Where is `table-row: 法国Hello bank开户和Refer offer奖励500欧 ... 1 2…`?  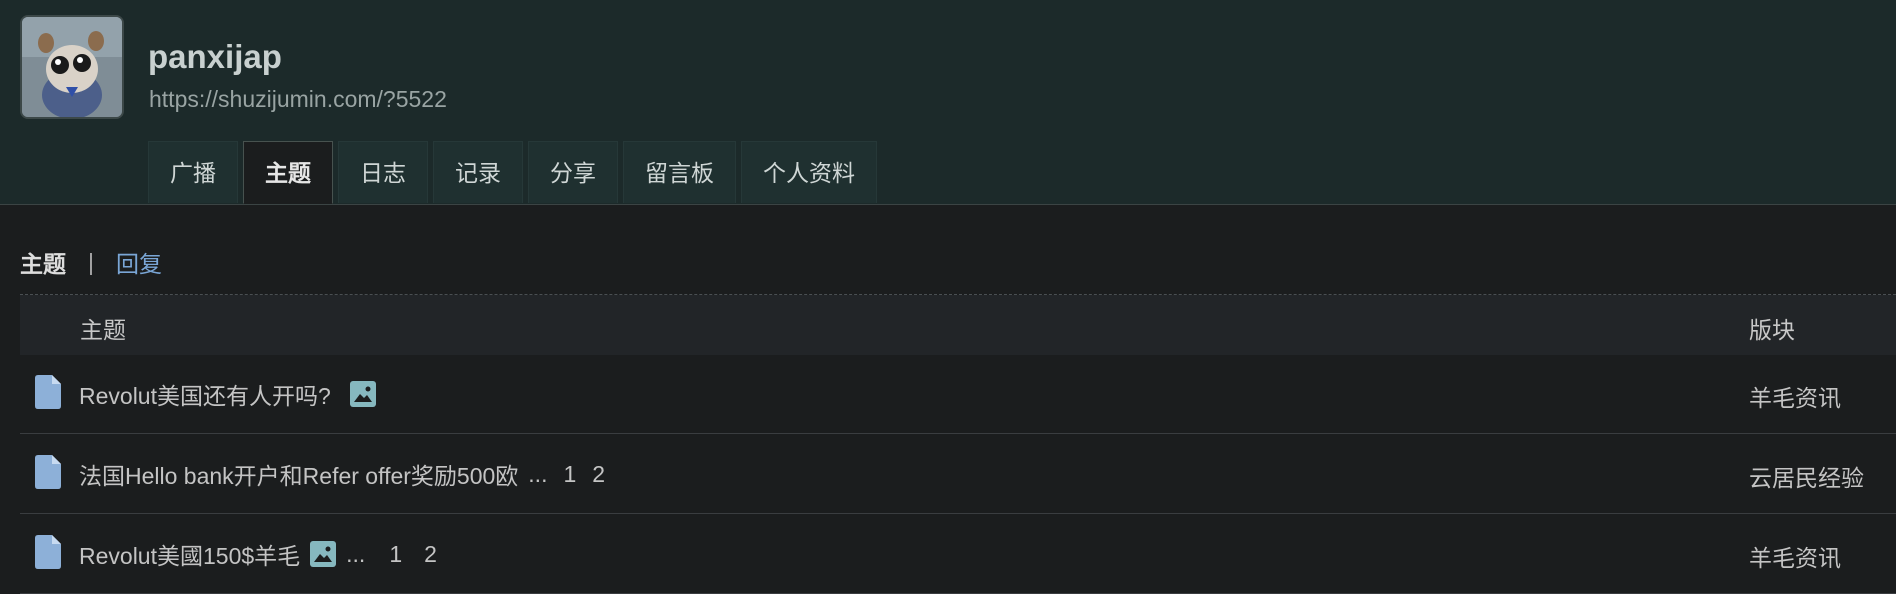 table-row: 法国Hello bank开户和Refer offer奖励500欧 ... 1 2… is located at coordinates (958, 474).